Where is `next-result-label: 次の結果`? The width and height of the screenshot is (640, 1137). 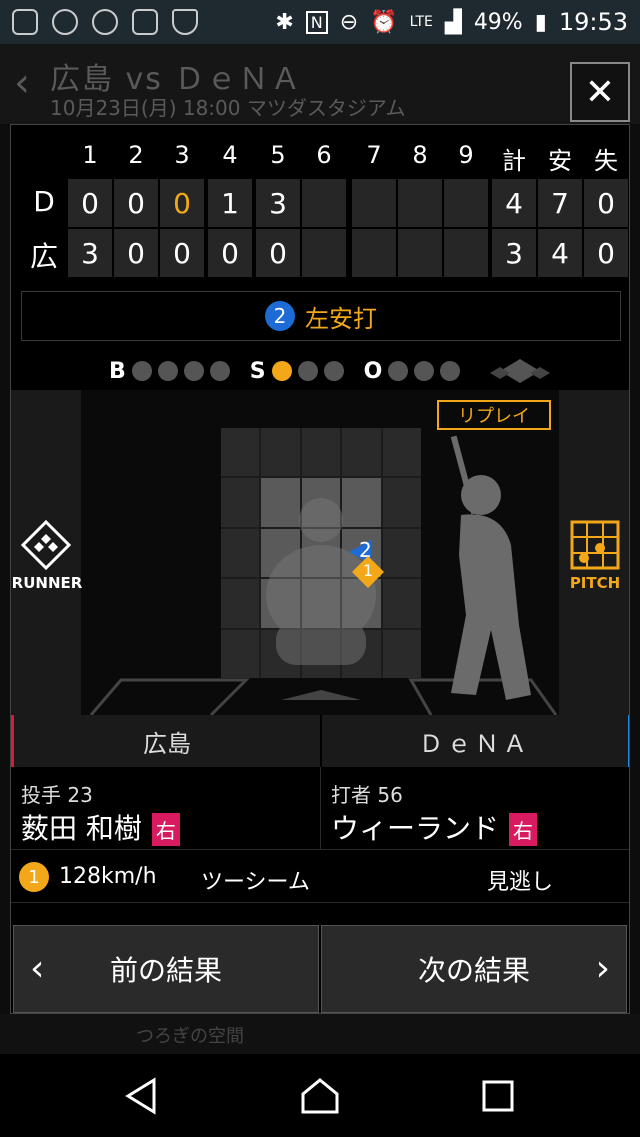
next-result-label: 次の結果 is located at coordinates (473, 970).